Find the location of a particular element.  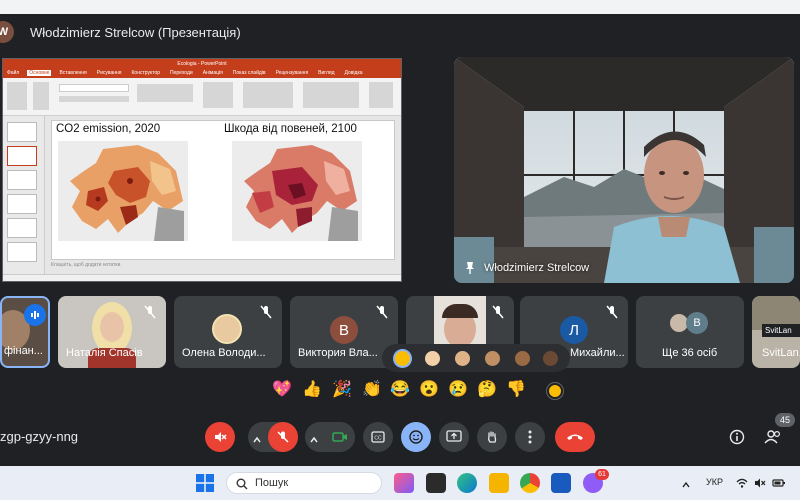

reaction-sad: 😢 is located at coordinates (458, 390).